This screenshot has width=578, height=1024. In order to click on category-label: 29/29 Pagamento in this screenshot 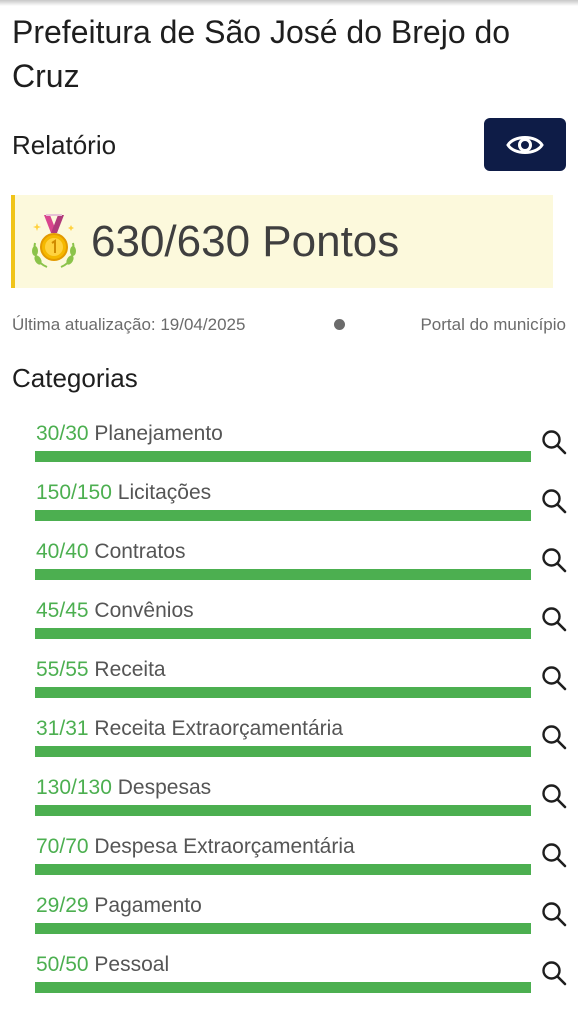, I will do `click(119, 906)`.